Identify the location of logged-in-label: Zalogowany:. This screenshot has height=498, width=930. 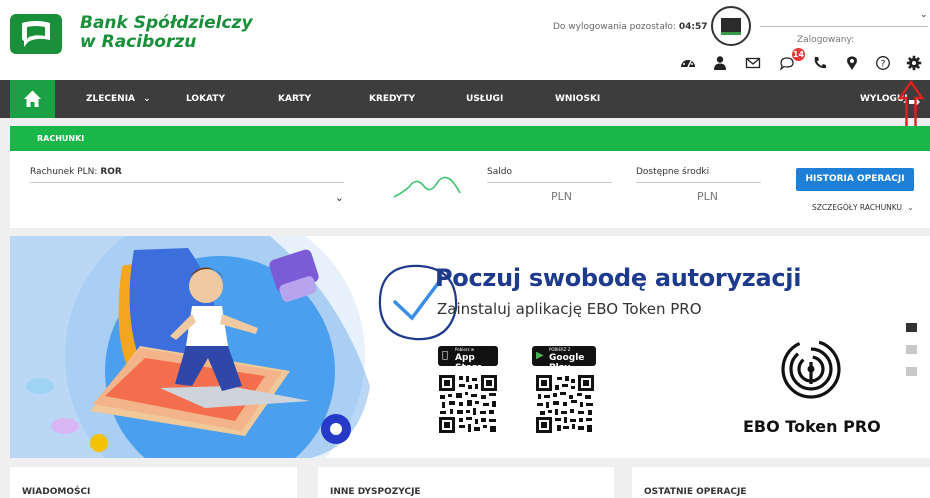
(825, 40).